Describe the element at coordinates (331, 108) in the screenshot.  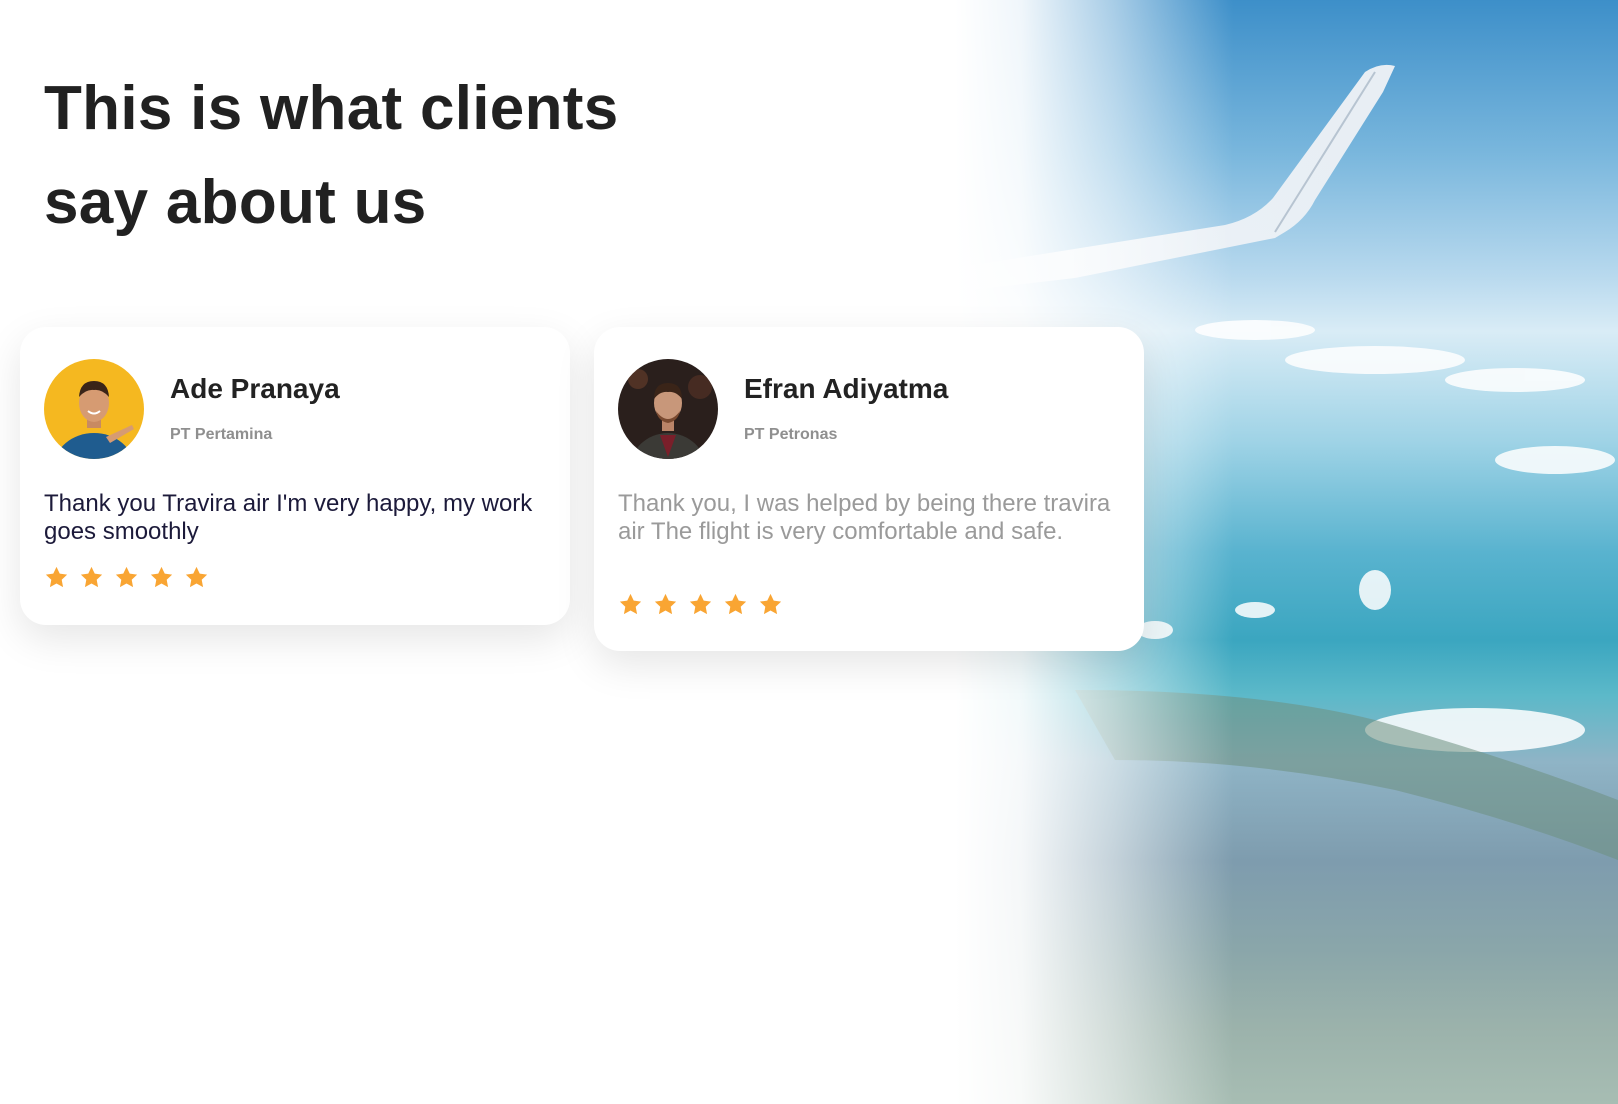
I see `heading-line-1: This is what clients` at that location.